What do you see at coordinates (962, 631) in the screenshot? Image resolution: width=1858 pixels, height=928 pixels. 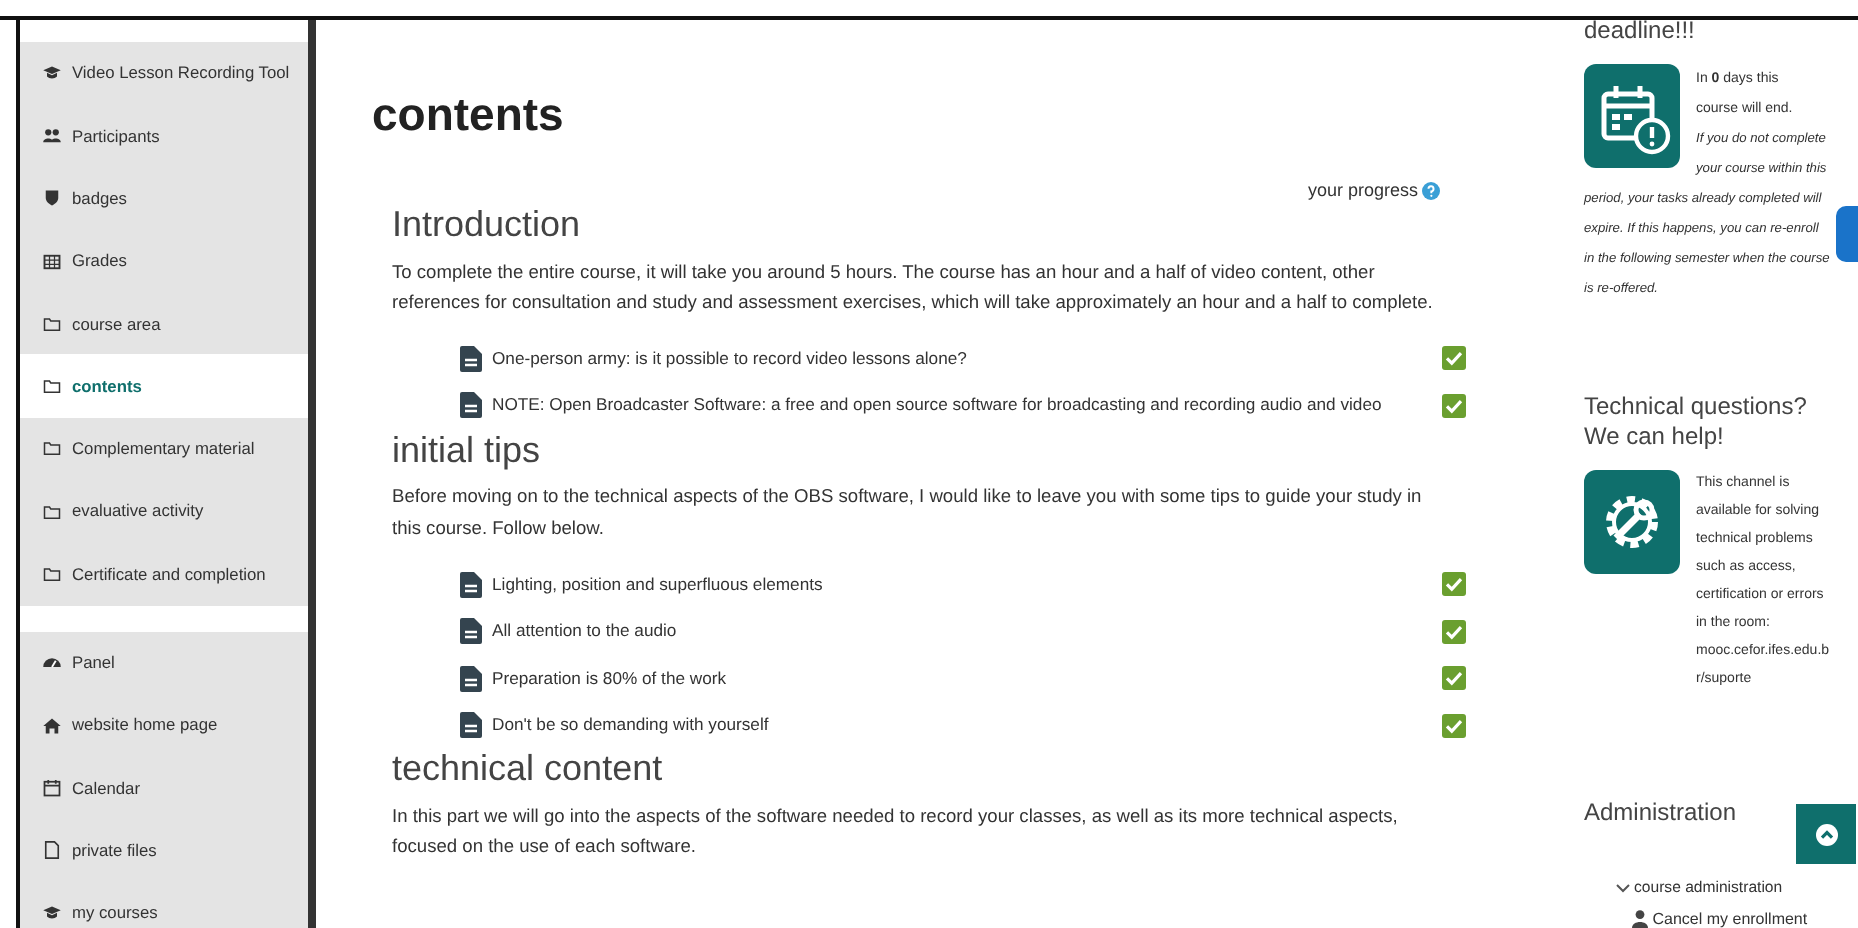 I see `activity-link: All attention to the audio` at bounding box center [962, 631].